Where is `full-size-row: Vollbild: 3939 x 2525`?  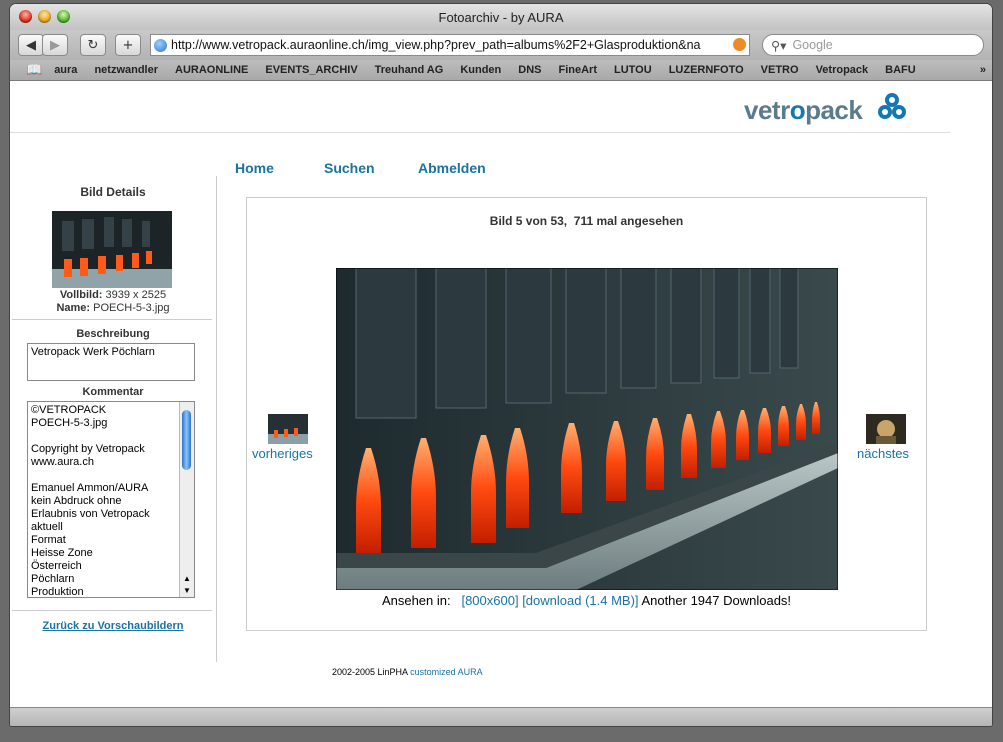 full-size-row: Vollbild: 3939 x 2525 is located at coordinates (113, 295).